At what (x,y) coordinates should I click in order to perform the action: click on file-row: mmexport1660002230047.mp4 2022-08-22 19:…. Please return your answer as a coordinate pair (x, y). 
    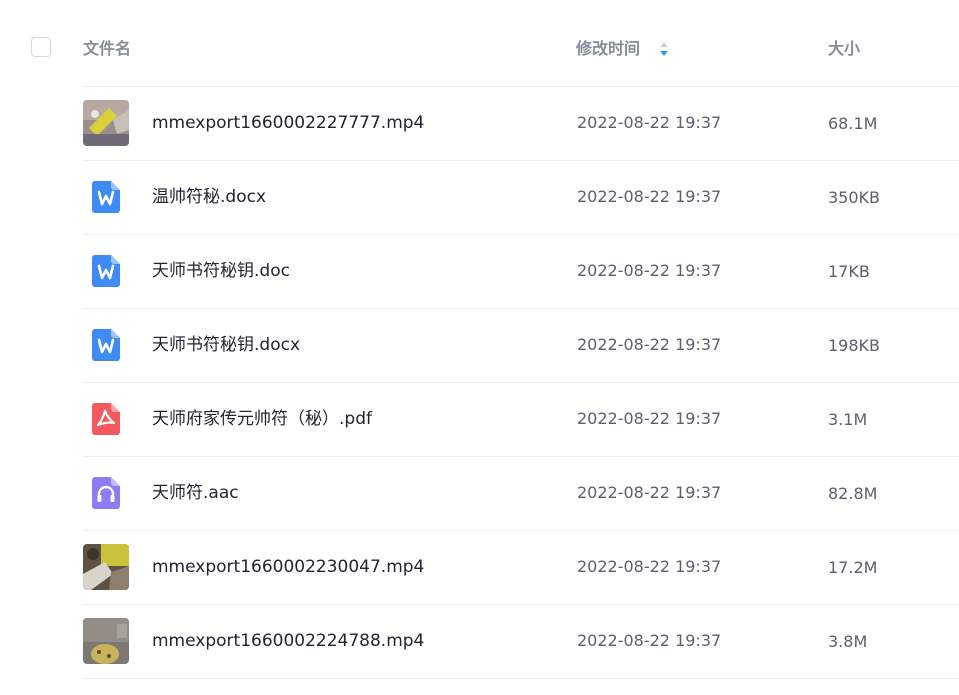
    Looking at the image, I should click on (521, 567).